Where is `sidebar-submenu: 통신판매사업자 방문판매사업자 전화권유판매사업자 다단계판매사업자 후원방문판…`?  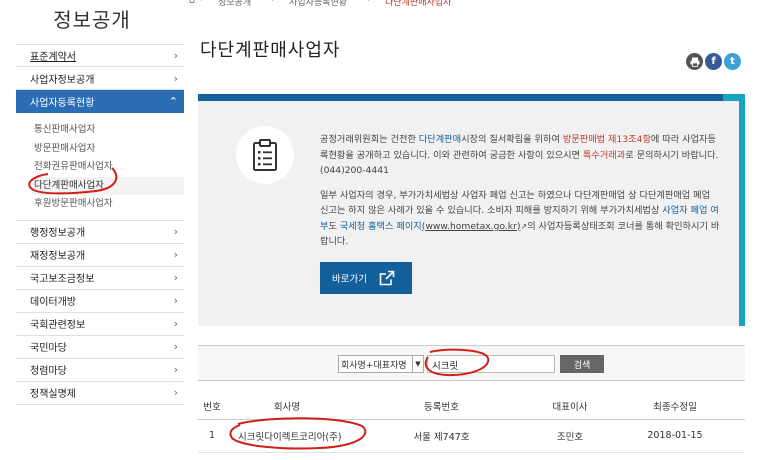 sidebar-submenu: 통신판매사업자 방문판매사업자 전화권유판매사업자 다단계판매사업자 후원방문판… is located at coordinates (100, 167).